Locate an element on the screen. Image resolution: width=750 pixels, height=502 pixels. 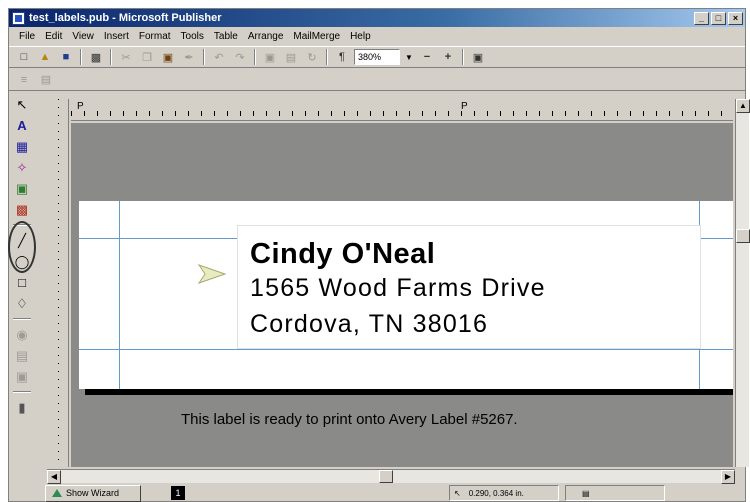
rectangle-icon: □ is located at coordinates (22, 282).